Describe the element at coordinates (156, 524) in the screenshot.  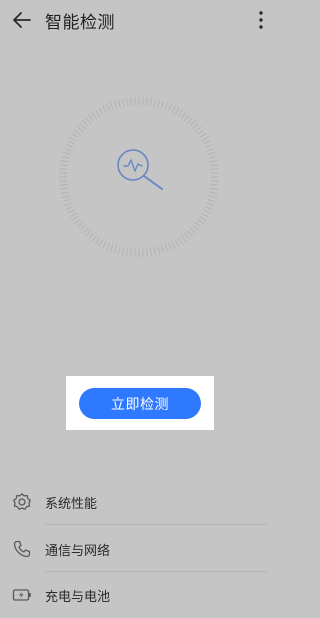
I see `divider` at that location.